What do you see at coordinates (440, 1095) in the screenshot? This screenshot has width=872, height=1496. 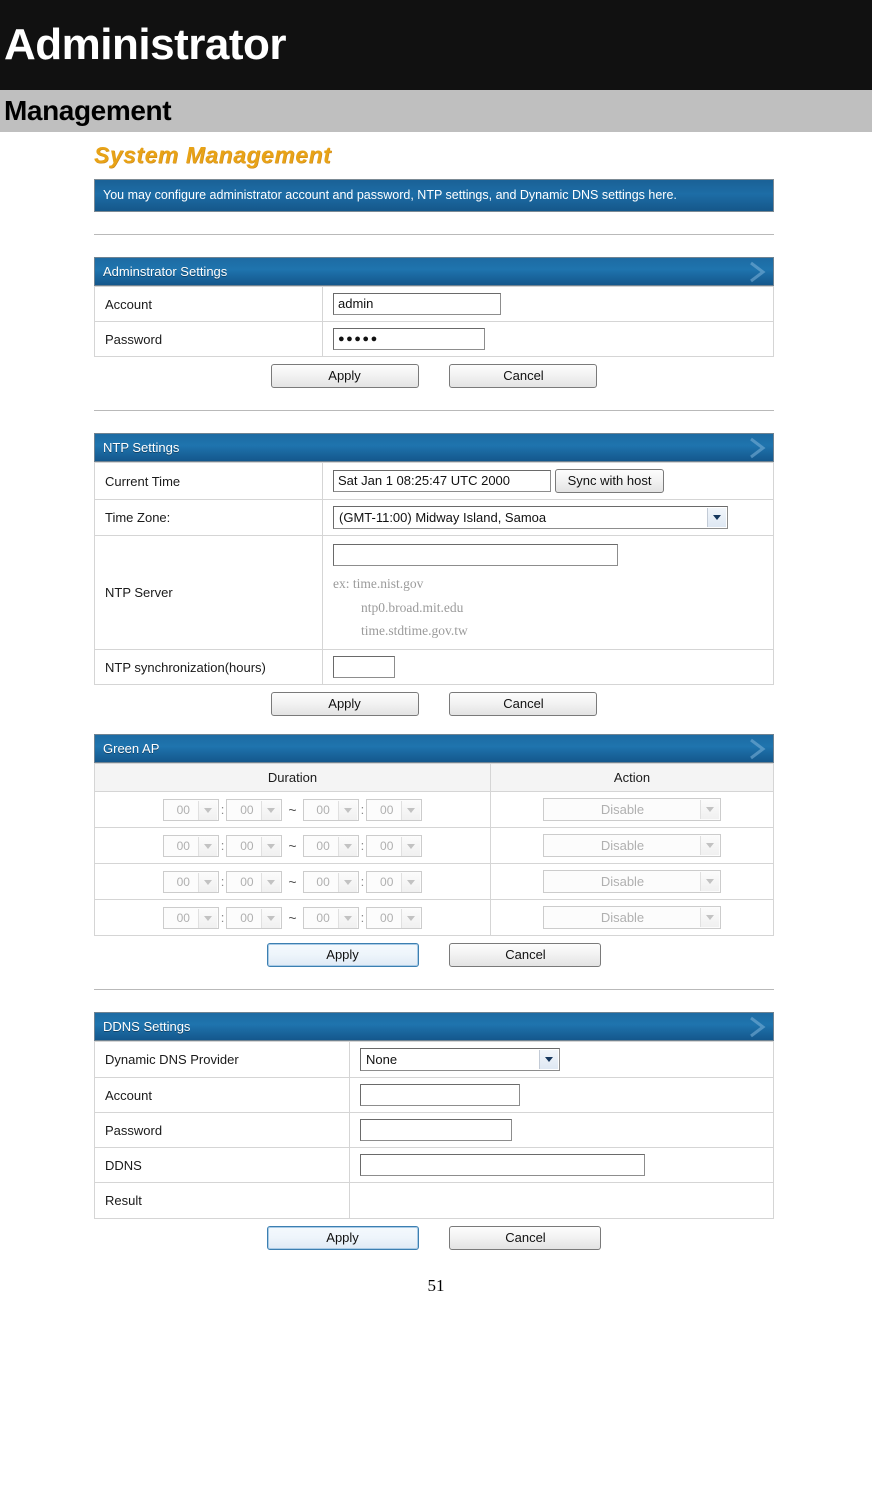 I see `ddns-account-input` at bounding box center [440, 1095].